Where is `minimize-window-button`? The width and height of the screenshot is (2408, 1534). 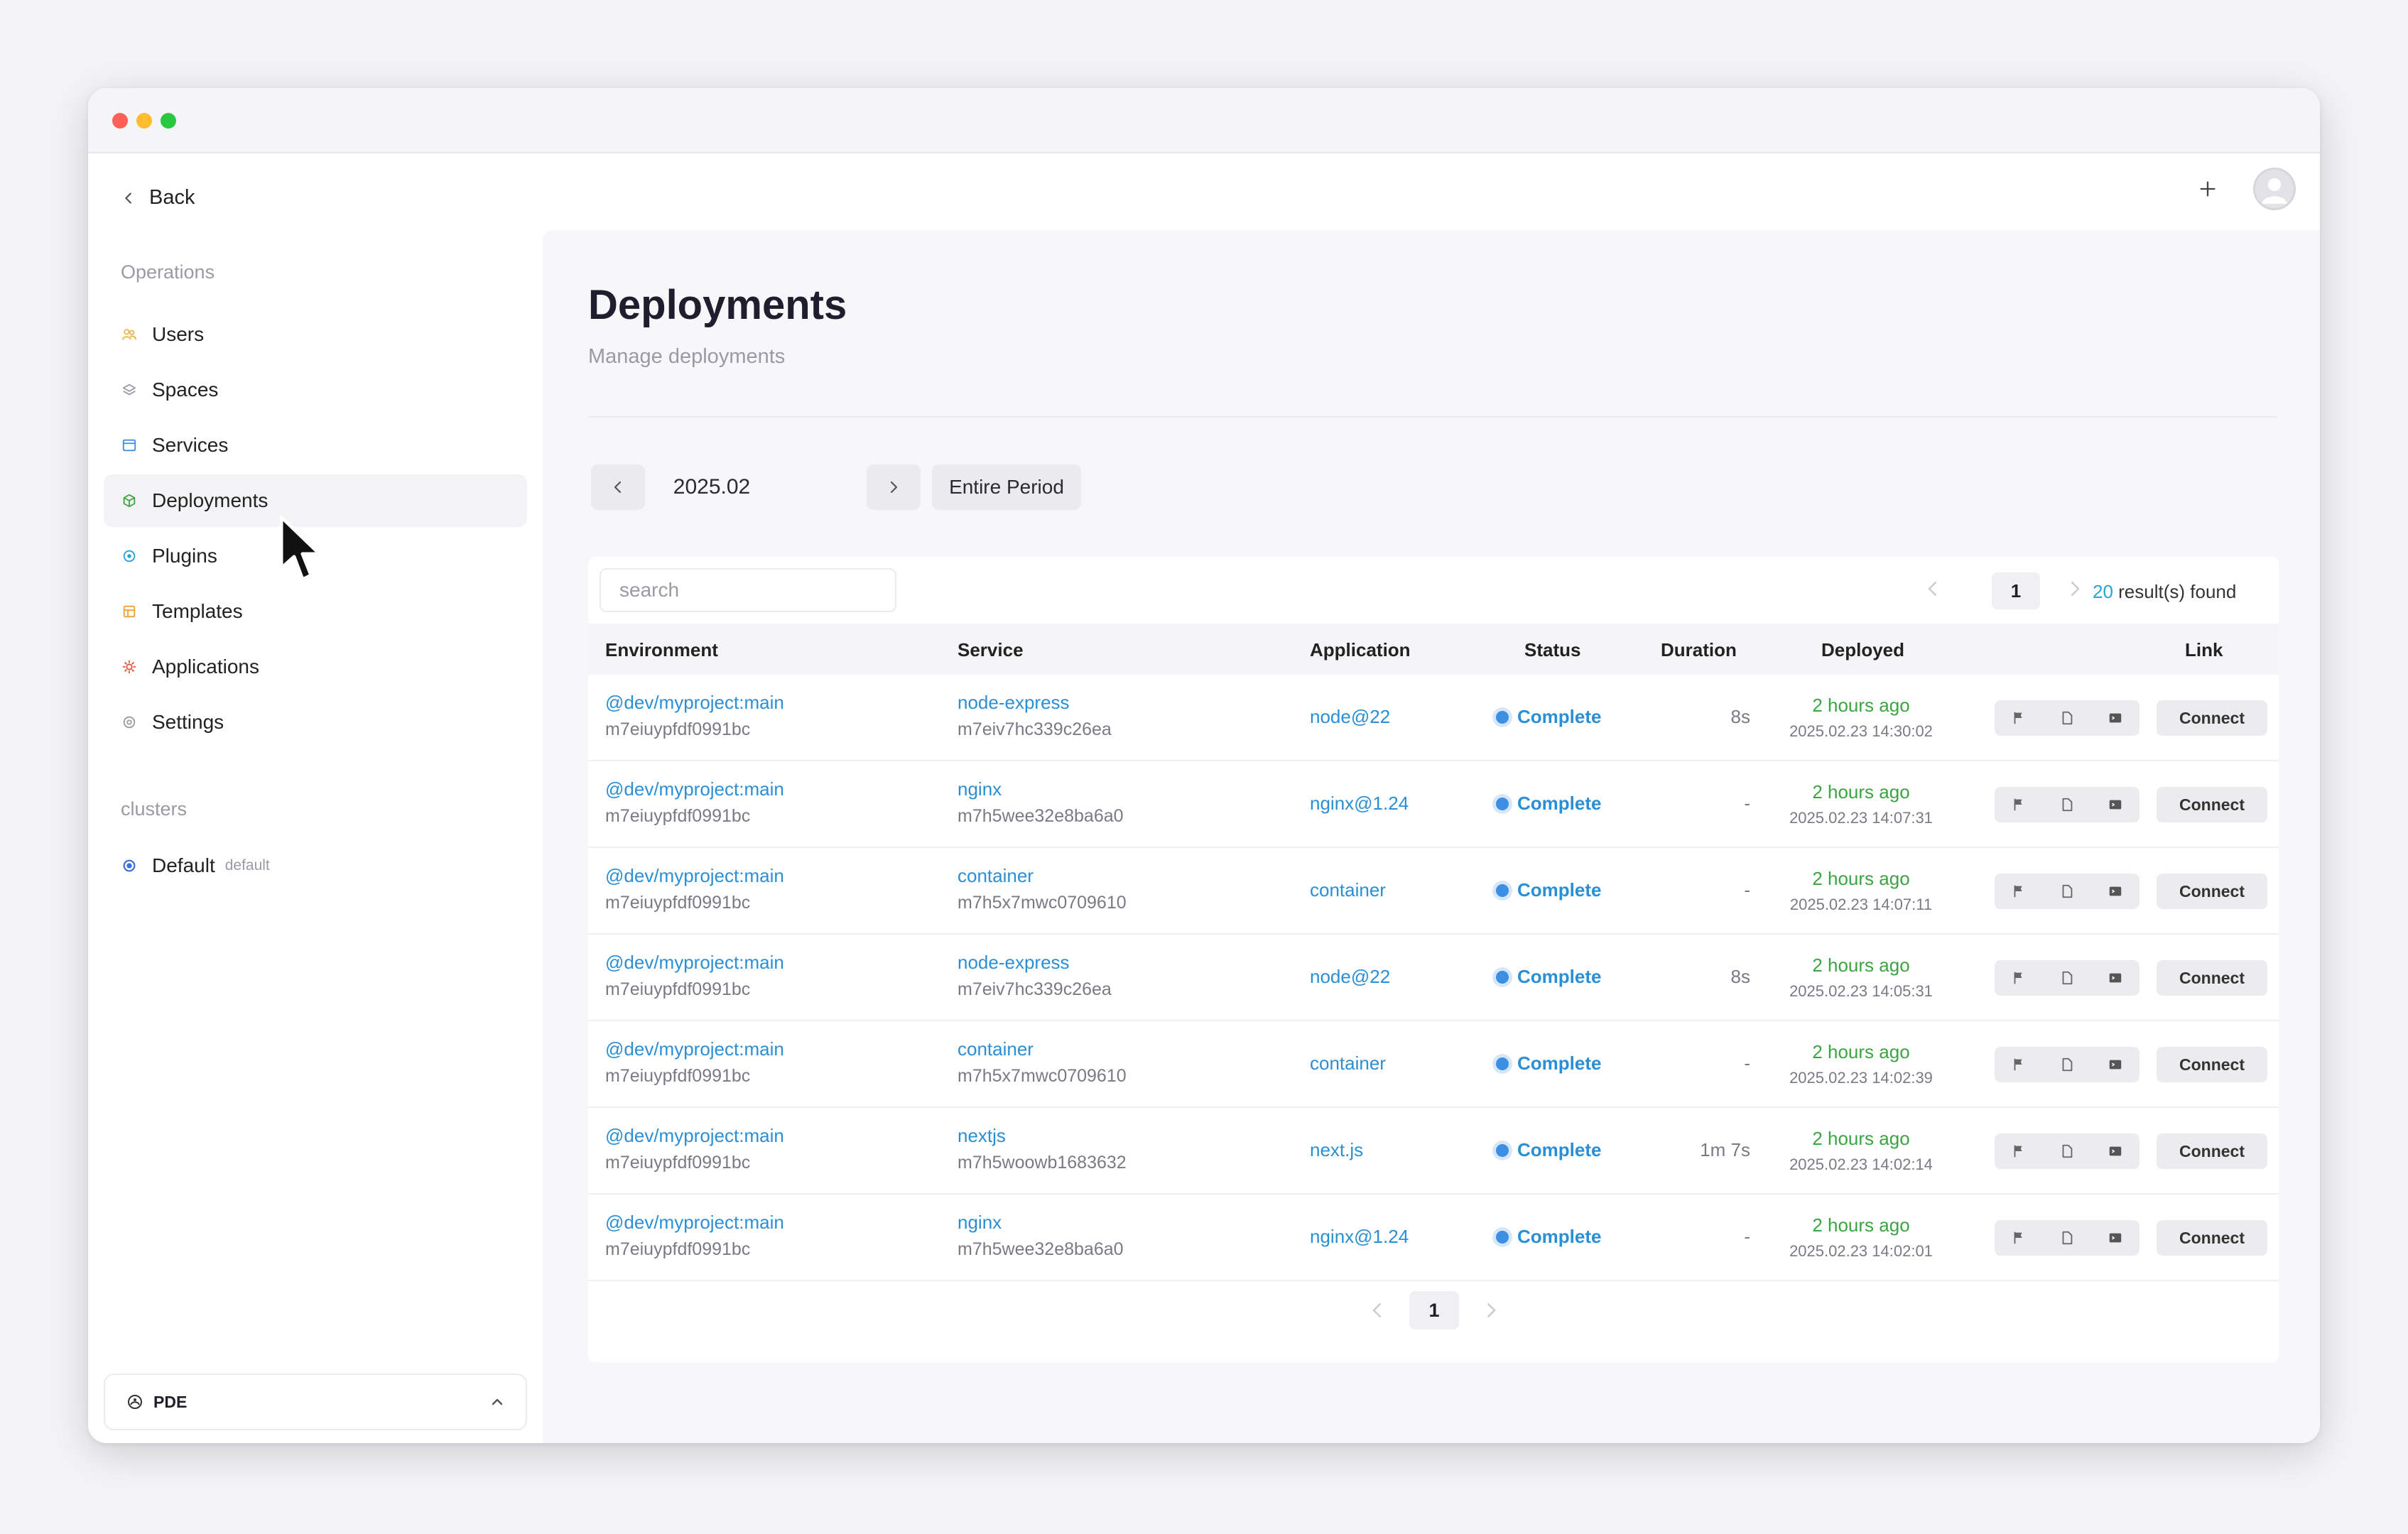 minimize-window-button is located at coordinates (144, 121).